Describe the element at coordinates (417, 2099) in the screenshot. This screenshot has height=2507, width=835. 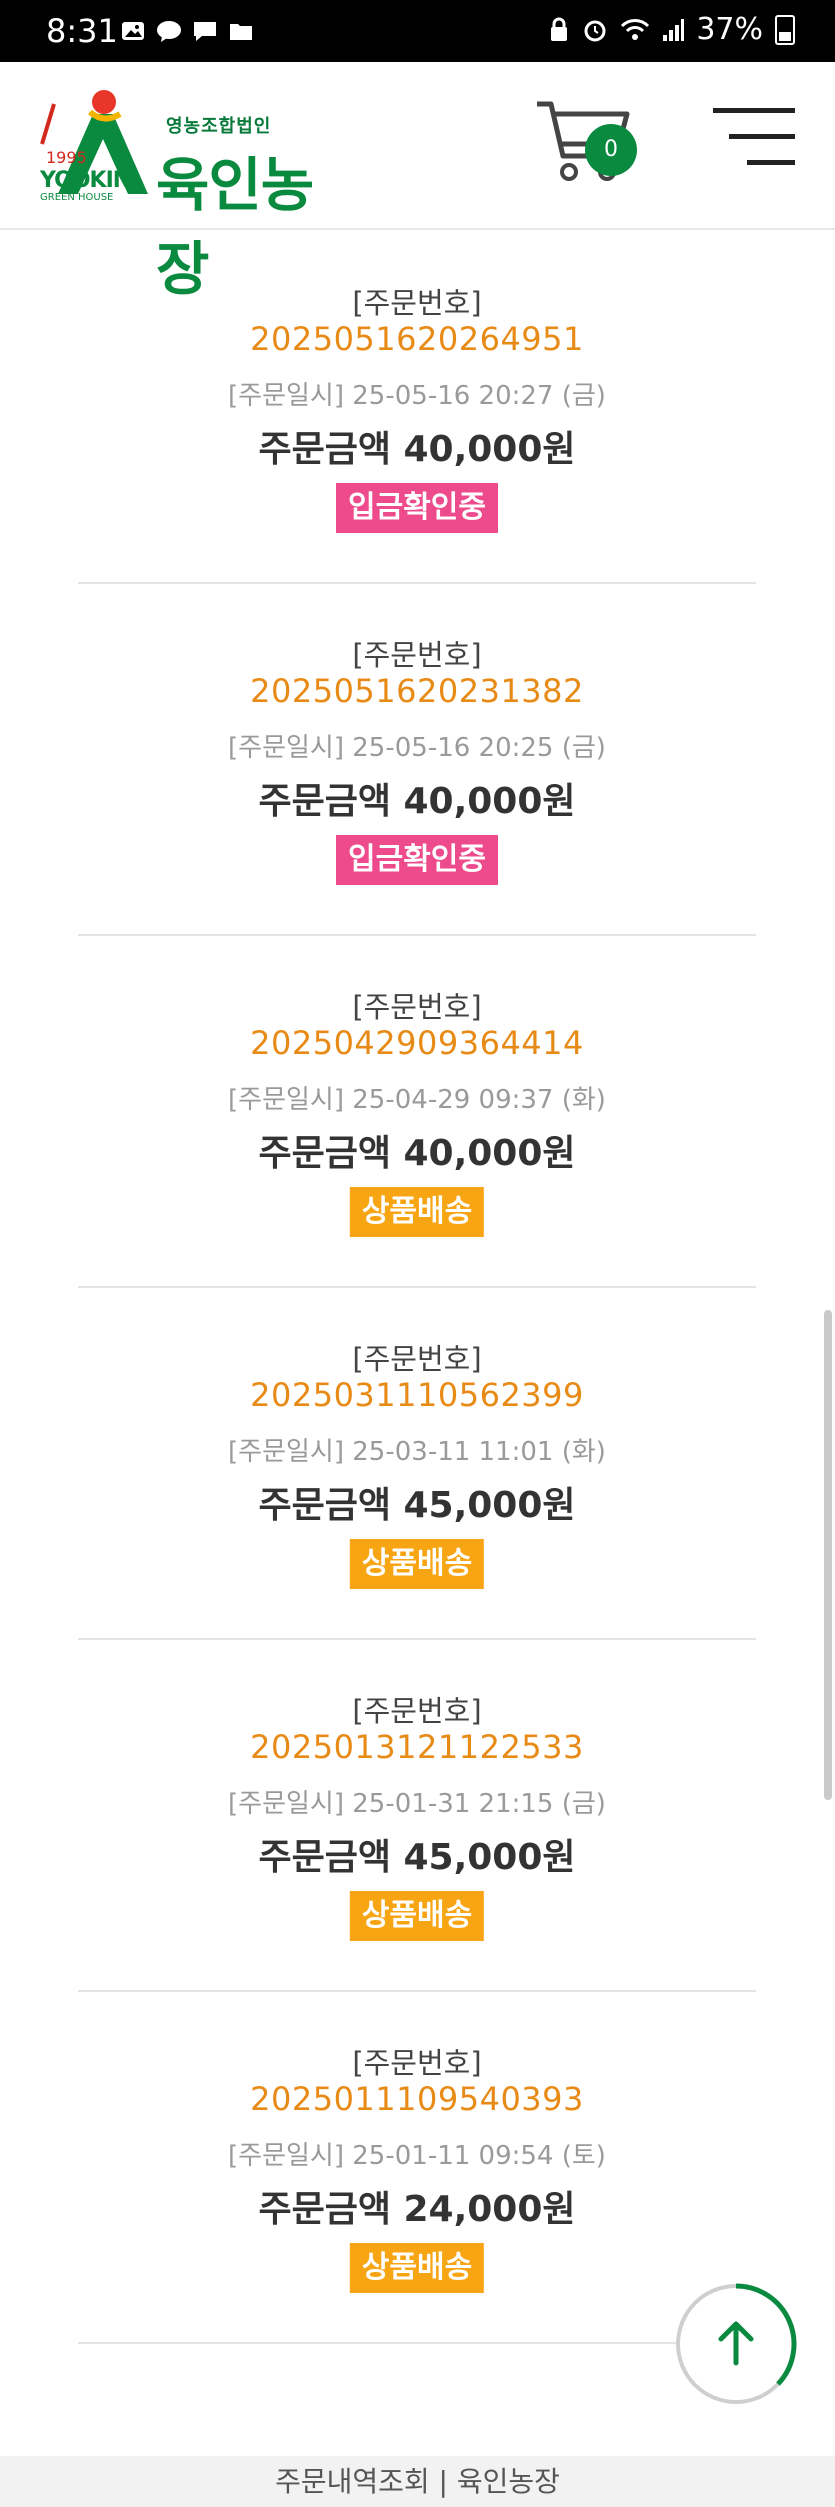
I see `order-number: 2025011109540393` at that location.